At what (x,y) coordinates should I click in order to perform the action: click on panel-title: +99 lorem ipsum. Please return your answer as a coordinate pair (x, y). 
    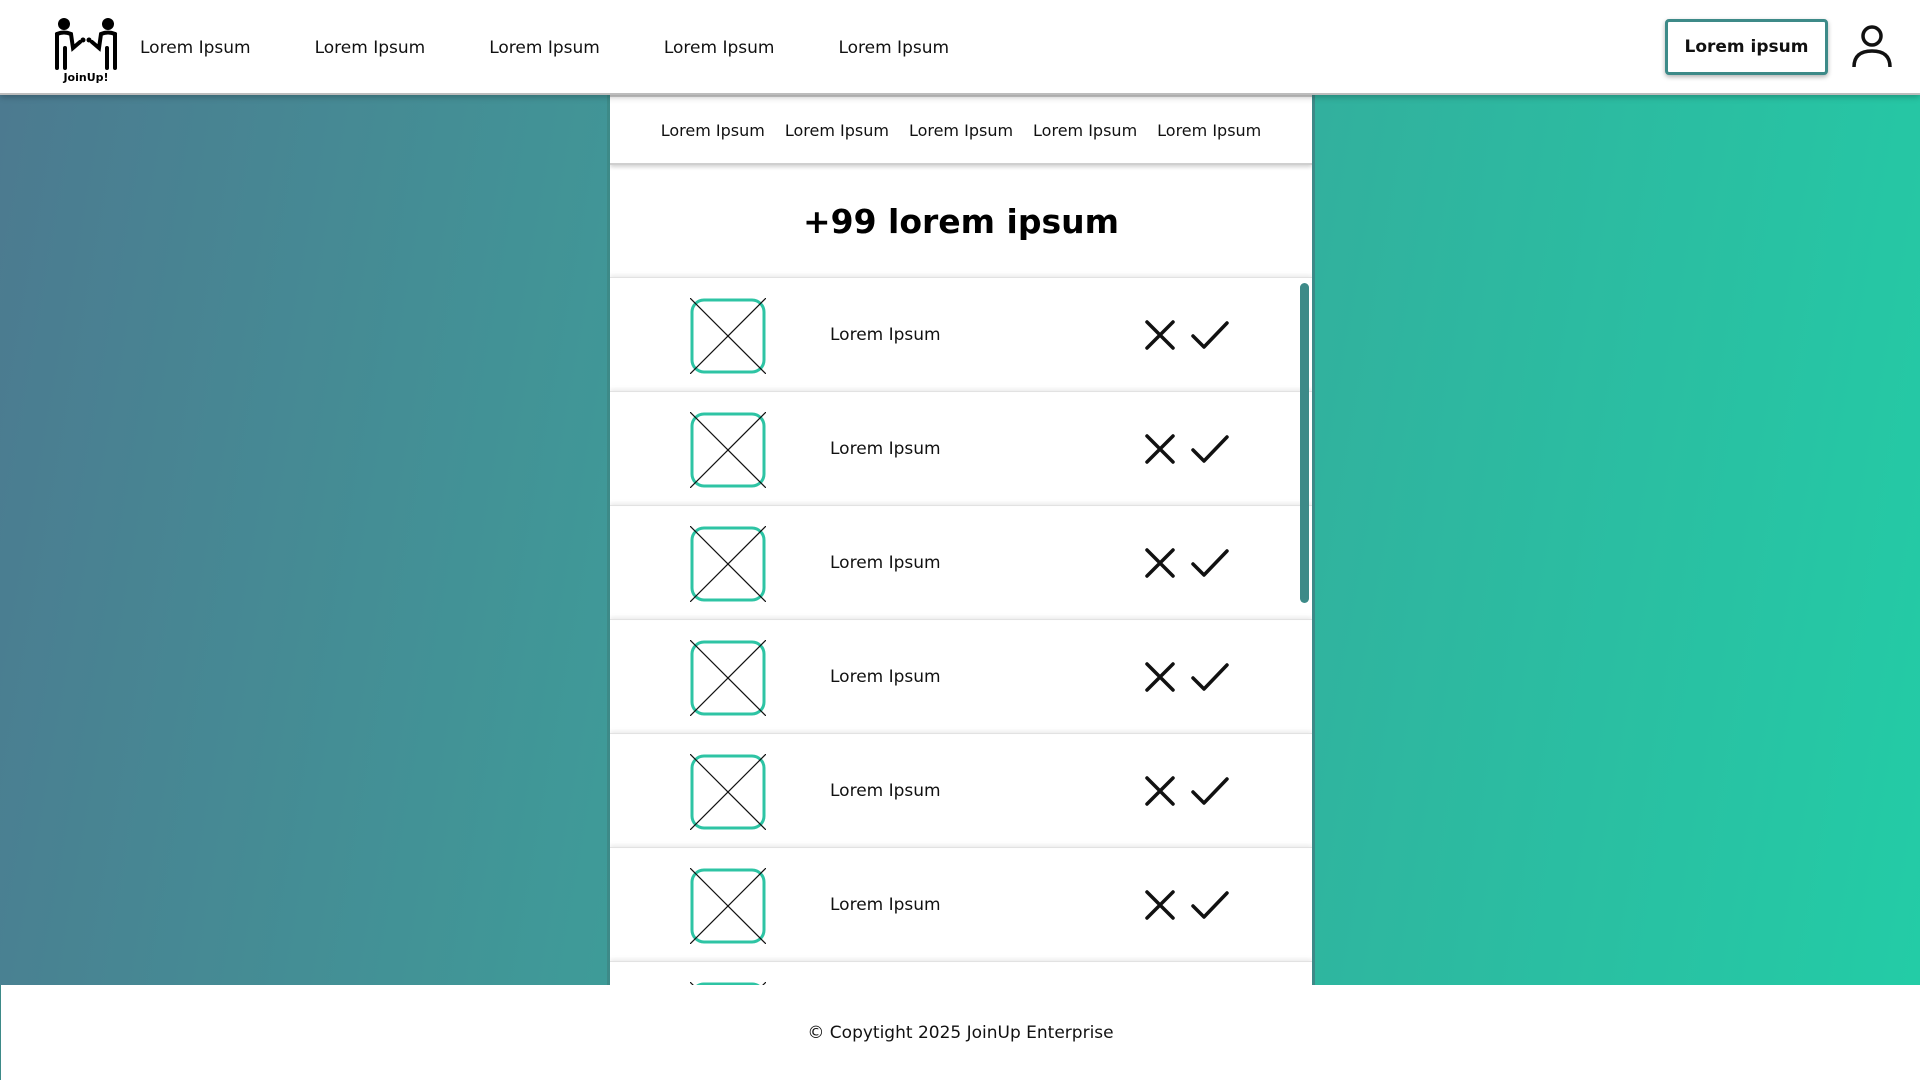
    Looking at the image, I should click on (961, 221).